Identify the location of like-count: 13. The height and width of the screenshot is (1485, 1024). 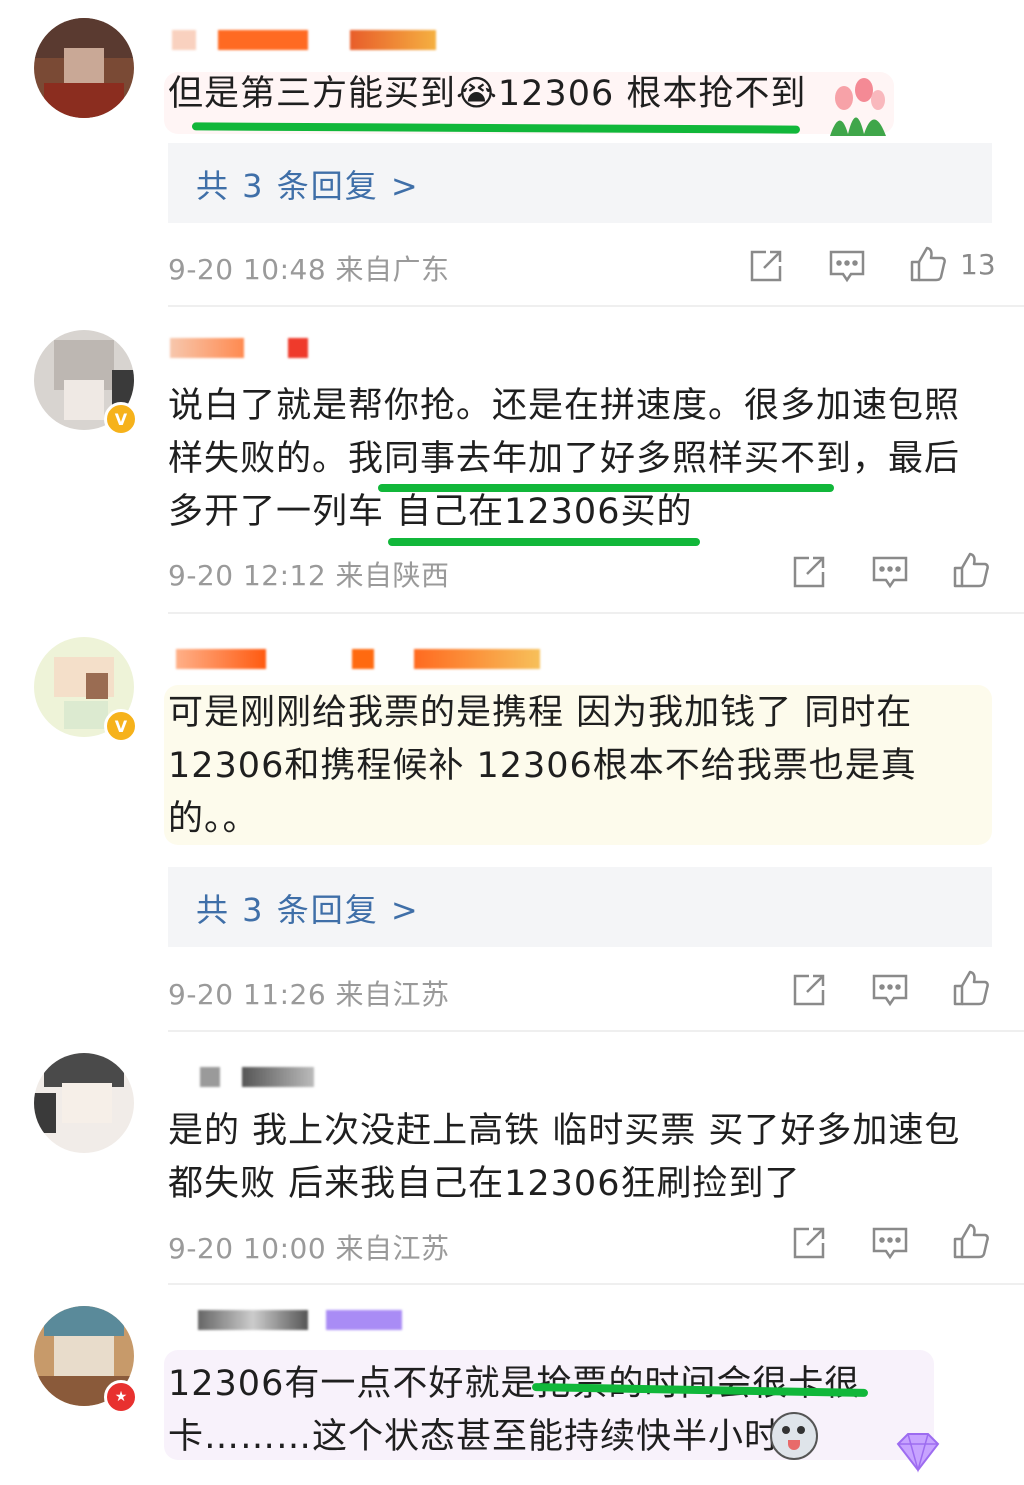
(978, 264).